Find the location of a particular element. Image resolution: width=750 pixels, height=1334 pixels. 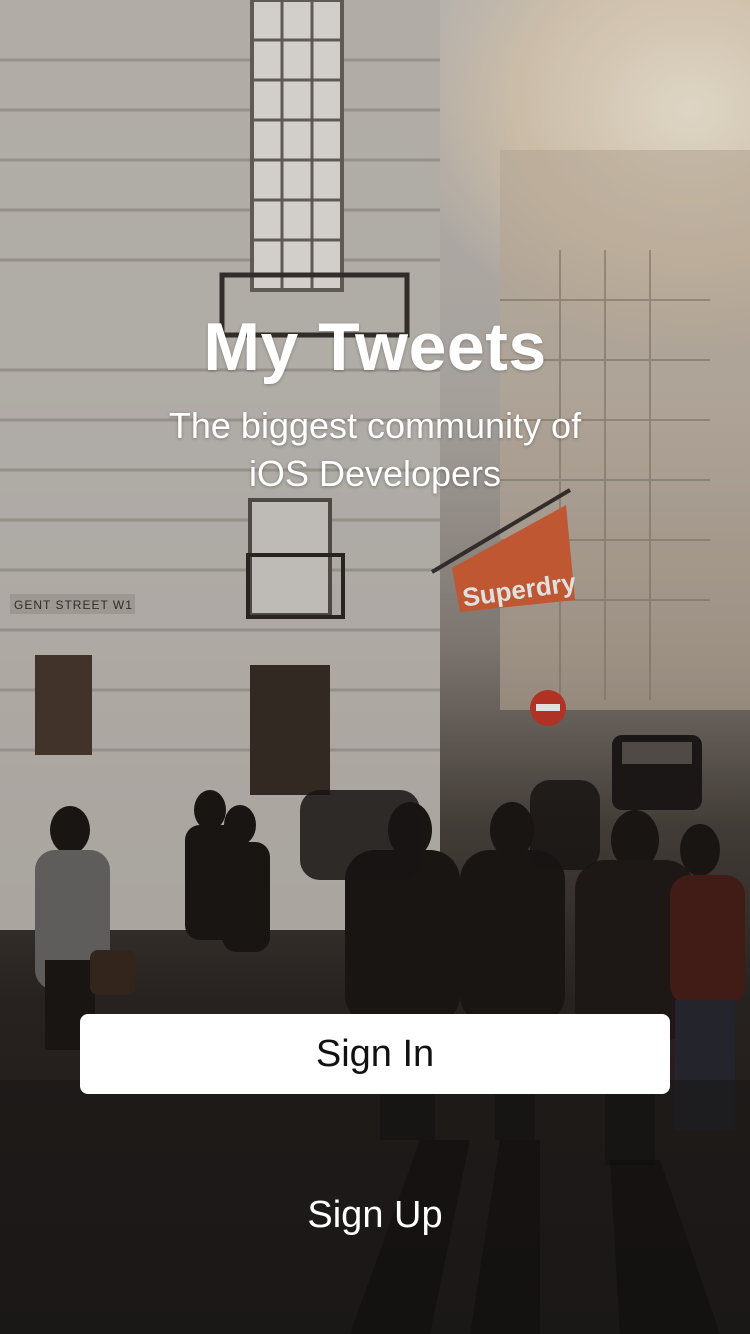

sign-in-button: Sign In is located at coordinates (375, 1054).